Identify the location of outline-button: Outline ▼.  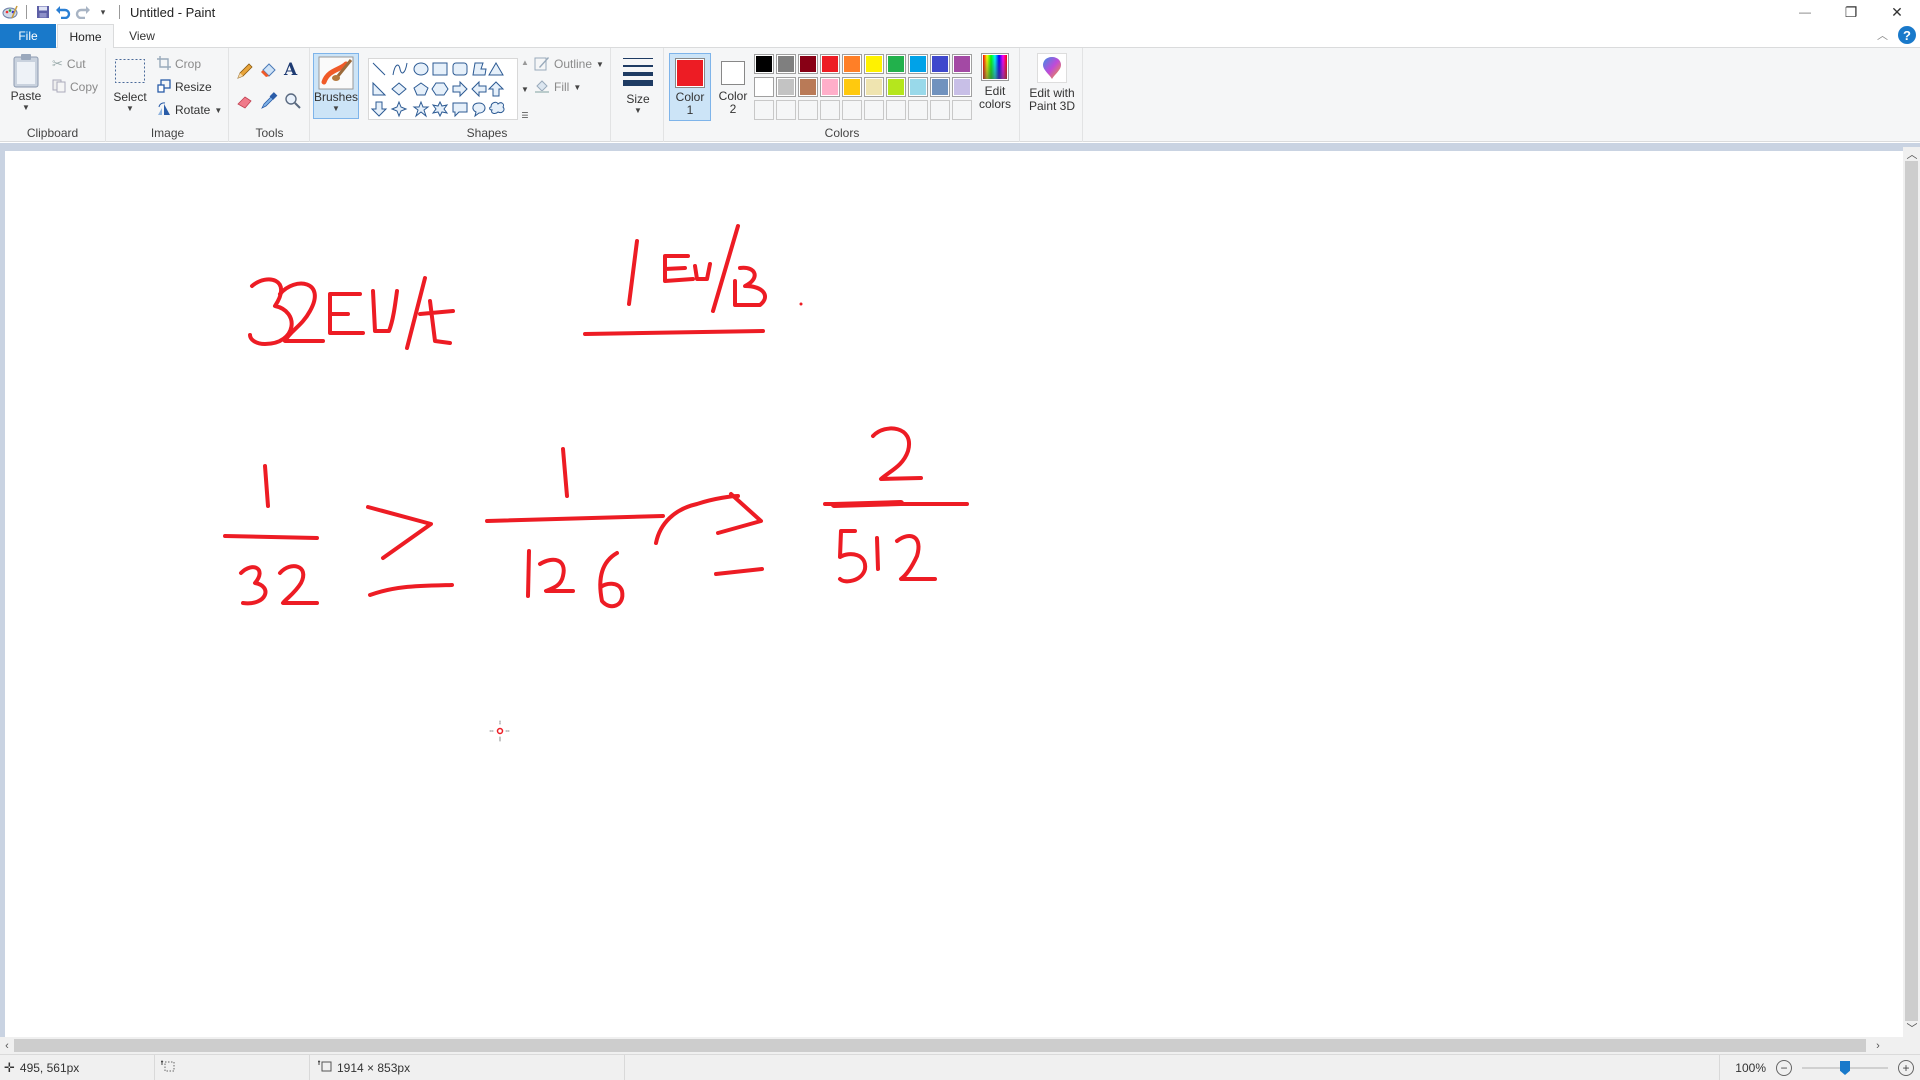
(569, 64).